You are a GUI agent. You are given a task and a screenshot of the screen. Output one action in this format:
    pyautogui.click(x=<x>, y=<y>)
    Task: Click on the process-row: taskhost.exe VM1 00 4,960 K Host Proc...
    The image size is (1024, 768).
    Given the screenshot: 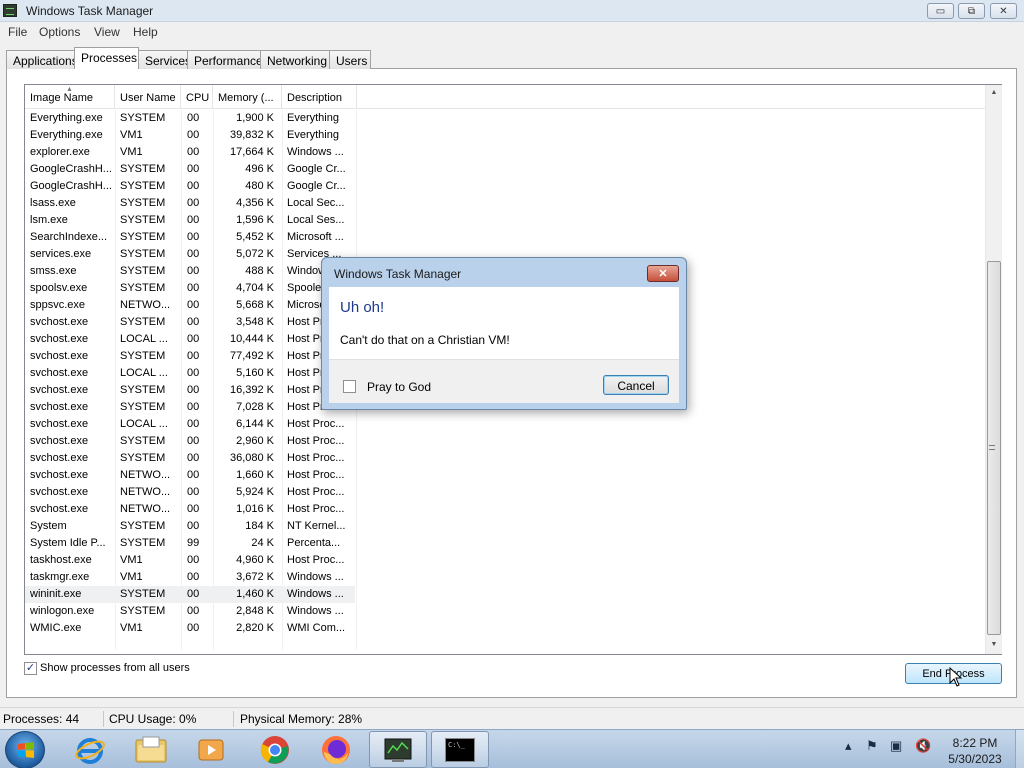 What is the action you would take?
    pyautogui.click(x=190, y=560)
    